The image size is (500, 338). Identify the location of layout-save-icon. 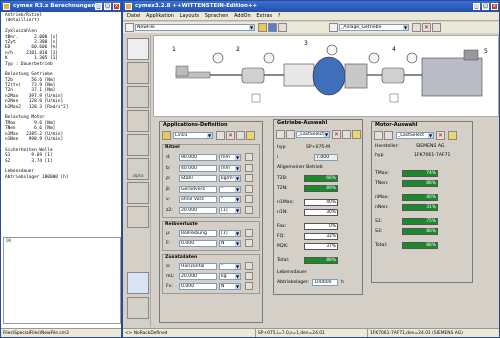
(416, 27).